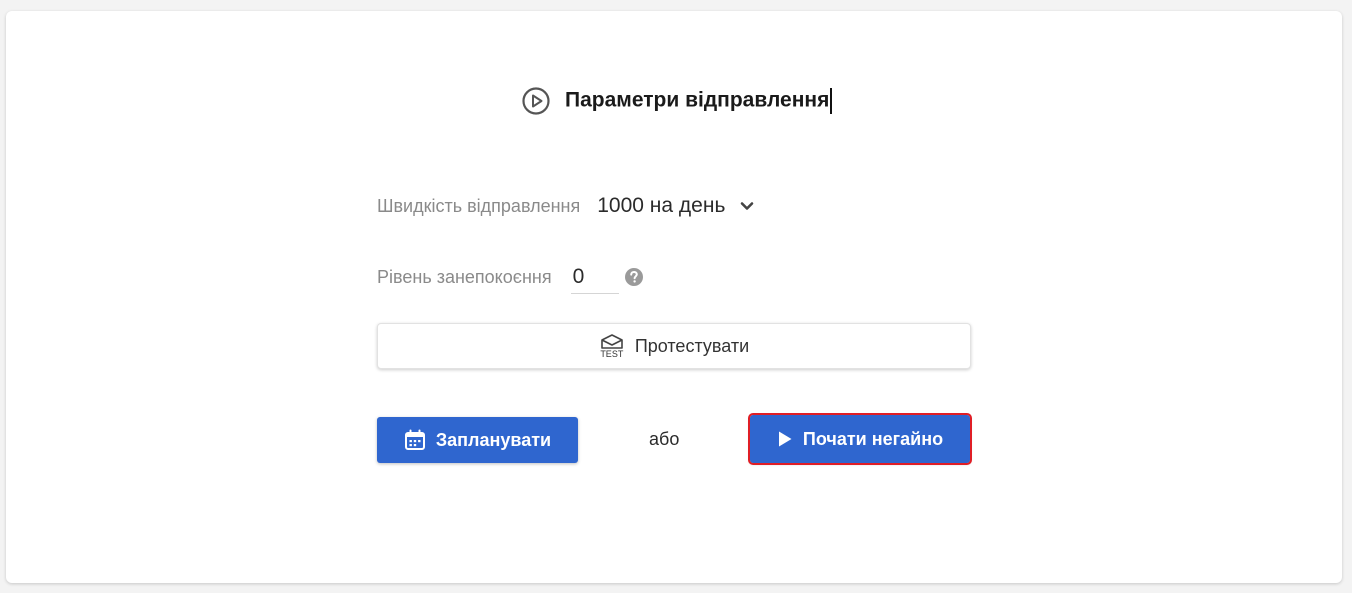 The height and width of the screenshot is (593, 1352). What do you see at coordinates (664, 439) in the screenshot?
I see `or-text: або` at bounding box center [664, 439].